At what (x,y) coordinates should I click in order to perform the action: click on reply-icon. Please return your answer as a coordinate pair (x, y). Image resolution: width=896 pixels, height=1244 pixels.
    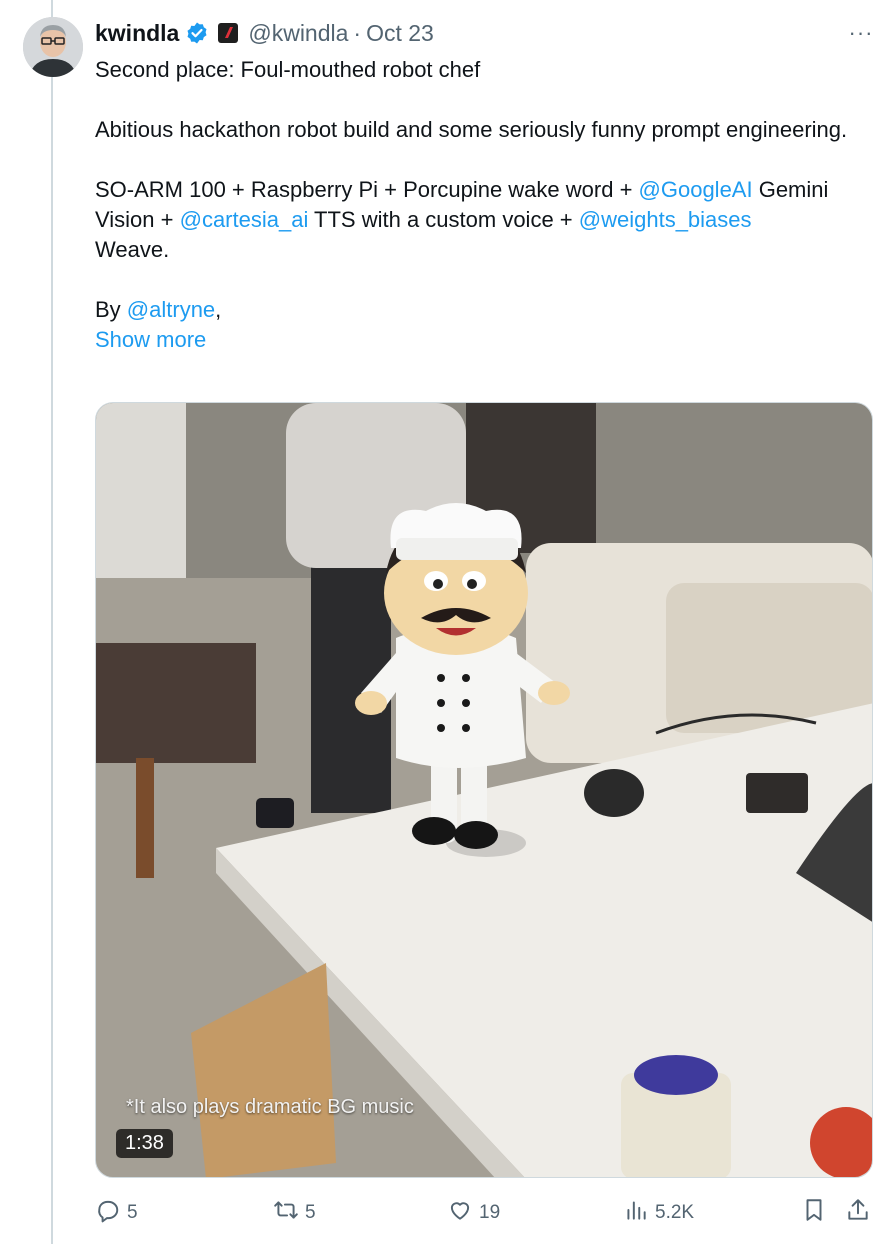
    Looking at the image, I should click on (111, 1213).